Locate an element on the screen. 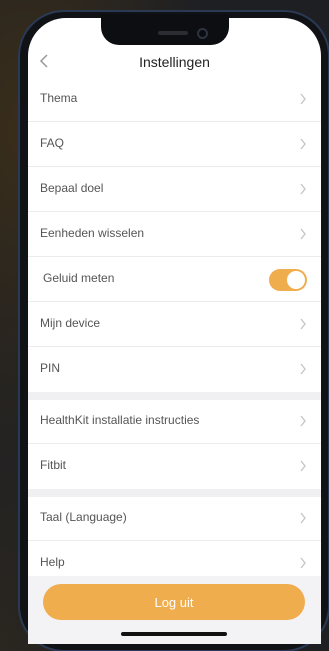 The image size is (329, 651). settings-item-label: Bepaal doel is located at coordinates (72, 188).